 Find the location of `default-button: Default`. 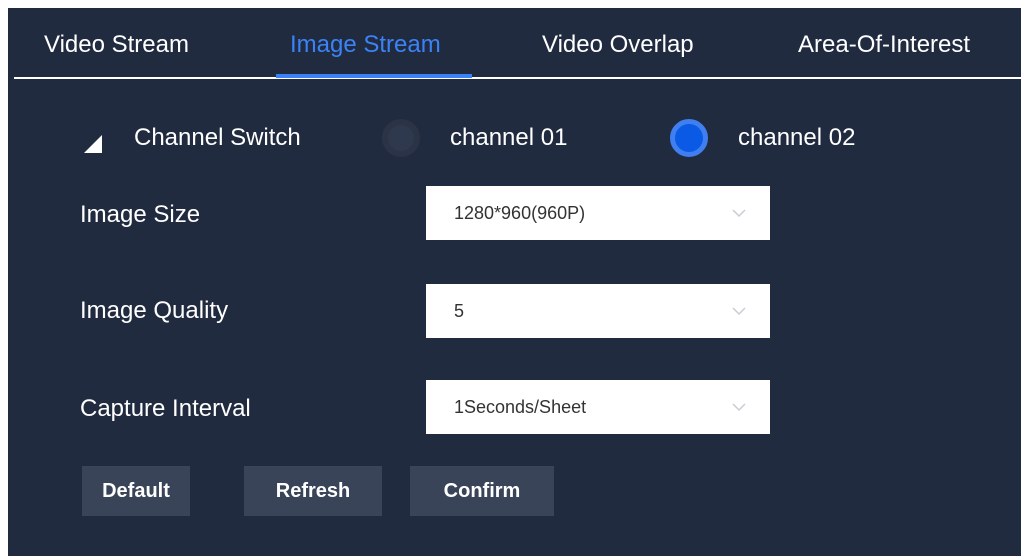

default-button: Default is located at coordinates (136, 491).